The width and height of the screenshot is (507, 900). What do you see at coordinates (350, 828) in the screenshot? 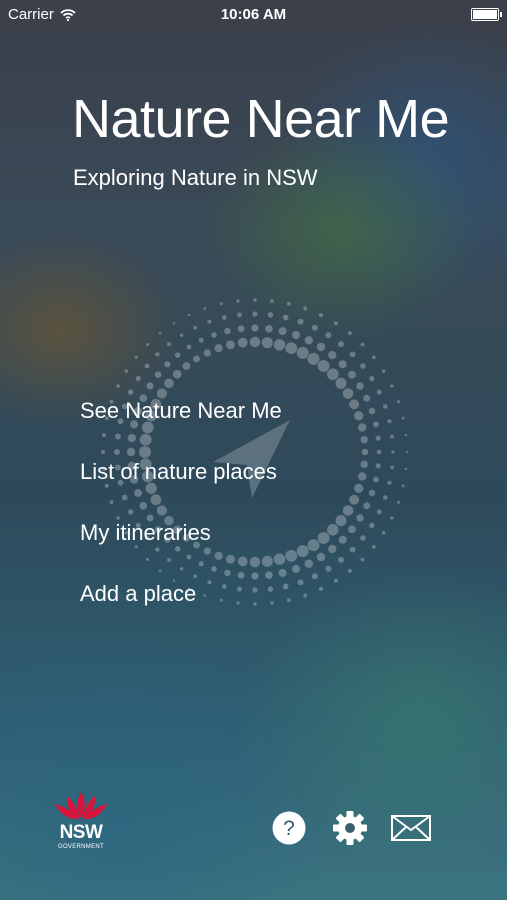
I see `settings-gear-icon` at bounding box center [350, 828].